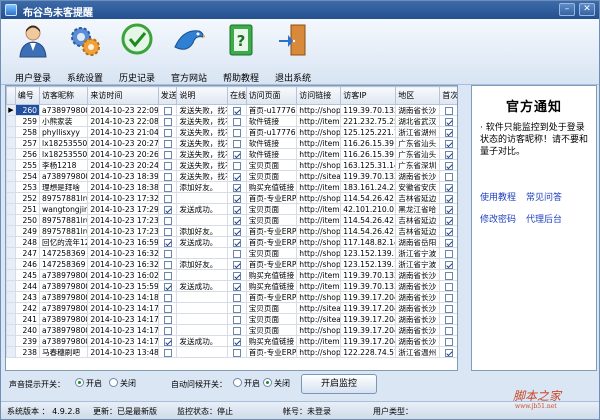 The image size is (600, 420). I want to click on column-header: 来访时间, so click(123, 95).